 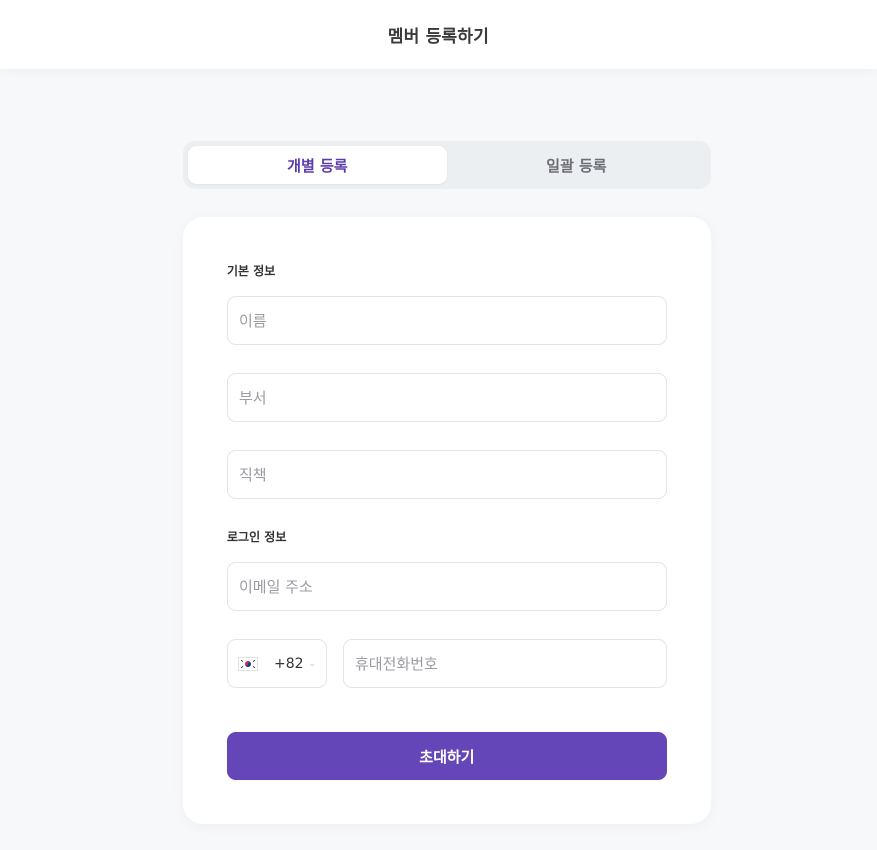 I want to click on name-field, so click(x=447, y=320).